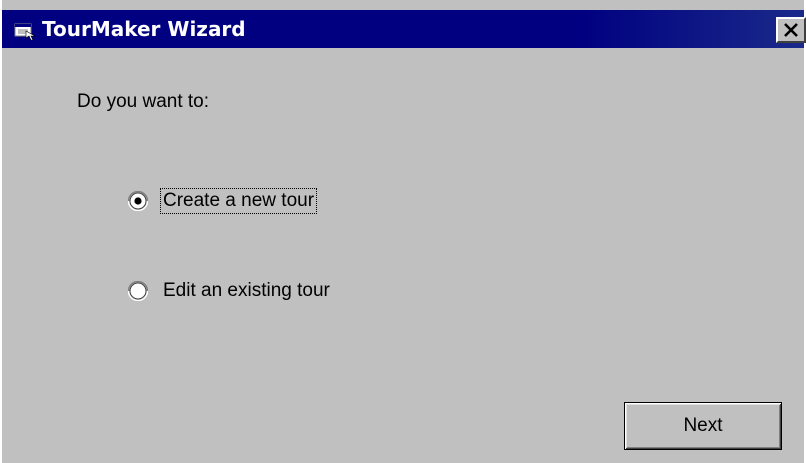 This screenshot has height=463, width=806. What do you see at coordinates (238, 201) in the screenshot?
I see `option-label: Create a new tour` at bounding box center [238, 201].